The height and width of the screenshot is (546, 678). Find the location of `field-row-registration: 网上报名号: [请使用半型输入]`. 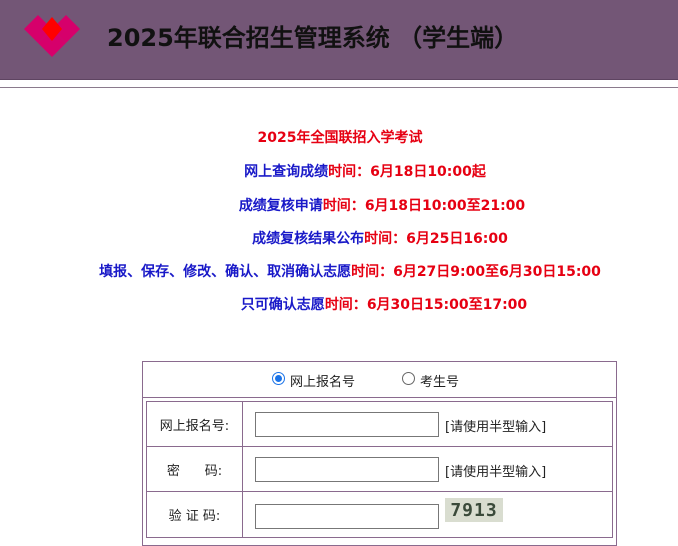

field-row-registration: 网上报名号: [请使用半型输入] is located at coordinates (379, 424).